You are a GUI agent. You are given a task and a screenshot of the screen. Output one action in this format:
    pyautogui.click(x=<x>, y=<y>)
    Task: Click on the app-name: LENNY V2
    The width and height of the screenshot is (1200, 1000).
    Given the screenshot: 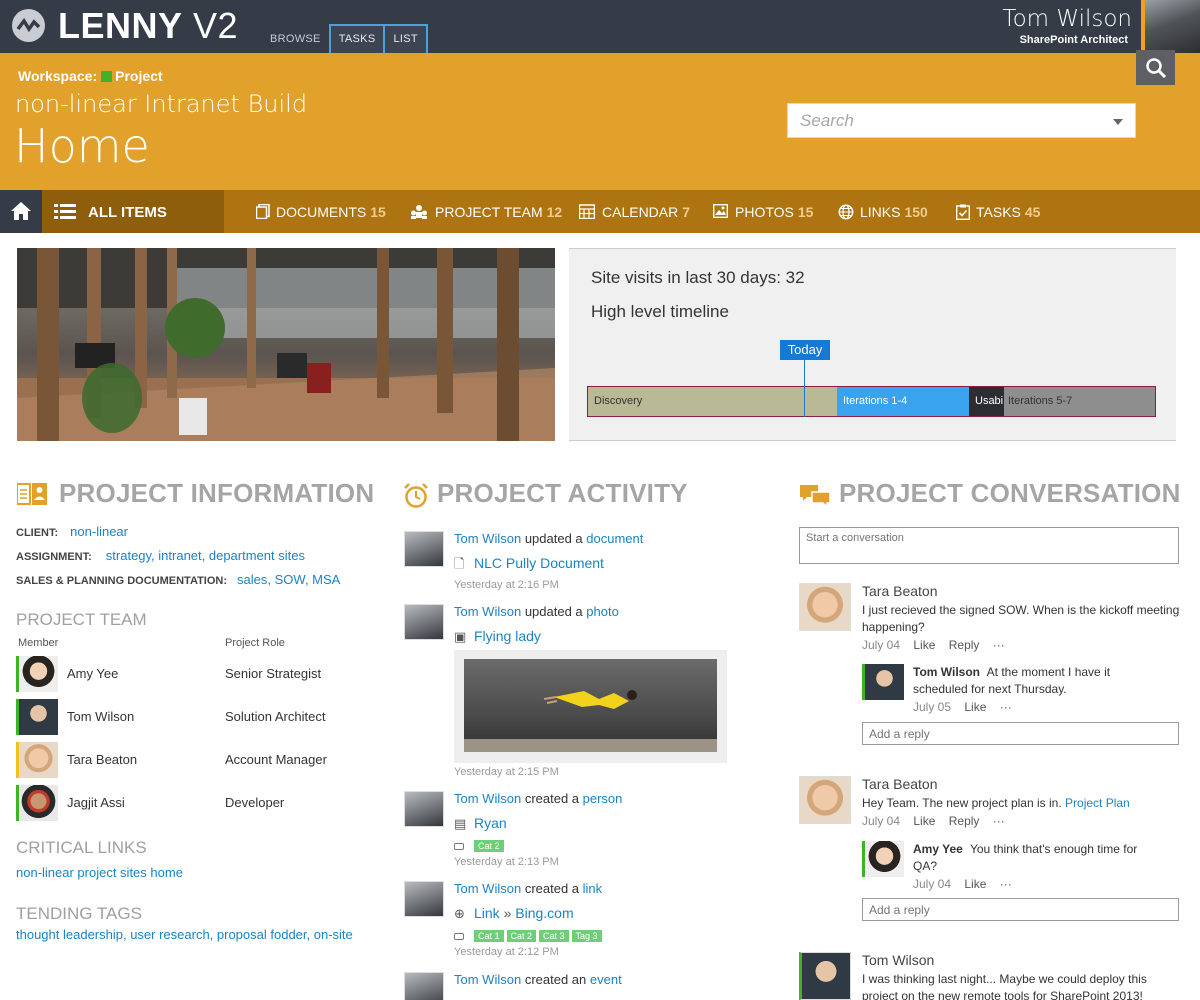 What is the action you would take?
    pyautogui.click(x=148, y=26)
    